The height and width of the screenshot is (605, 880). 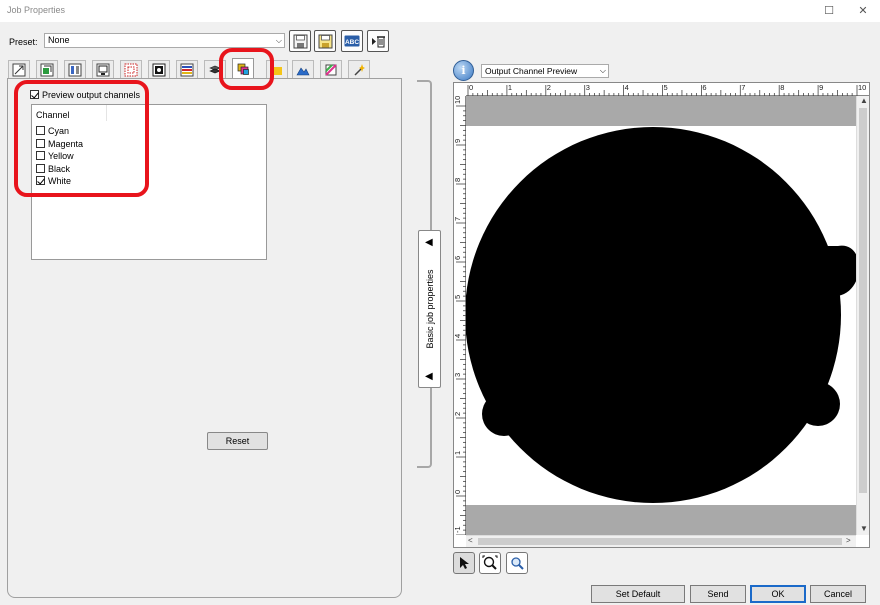 I want to click on delete-icon, so click(x=378, y=41).